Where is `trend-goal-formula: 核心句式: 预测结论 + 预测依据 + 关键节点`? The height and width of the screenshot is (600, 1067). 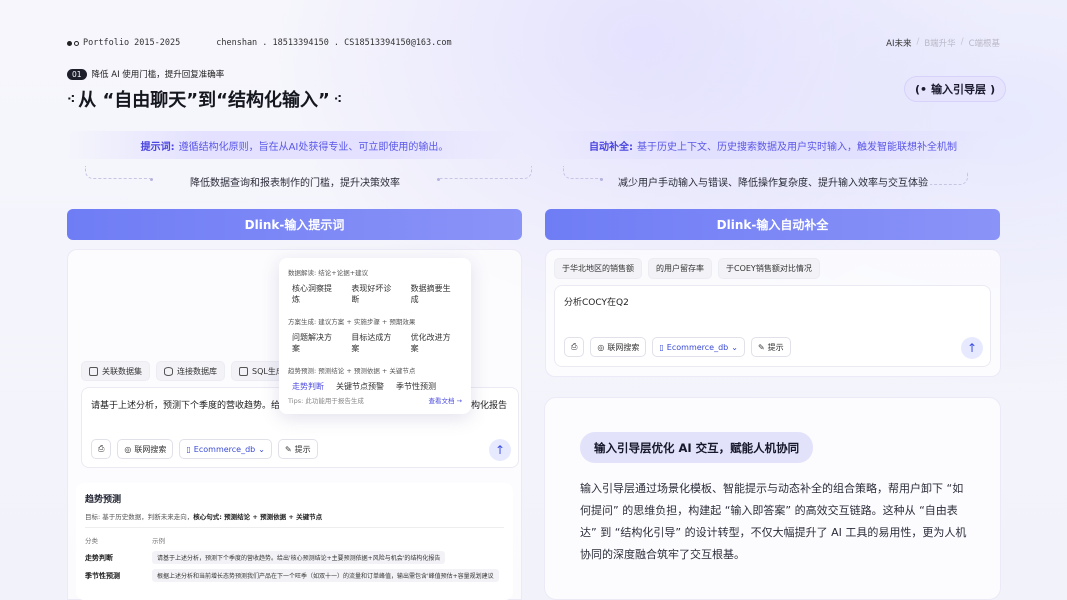
trend-goal-formula: 核心句式: 预测结论 + 预测依据 + 关键节点 is located at coordinates (258, 517).